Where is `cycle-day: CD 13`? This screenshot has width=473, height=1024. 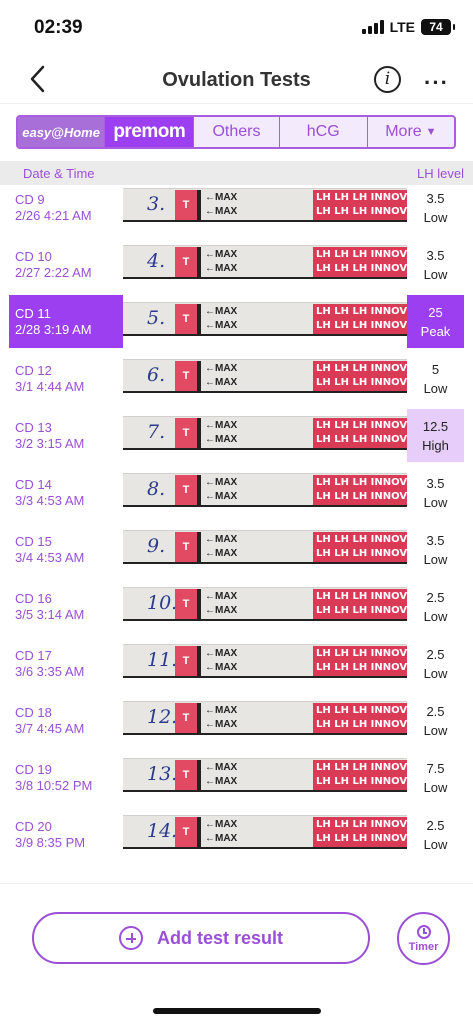
cycle-day: CD 13 is located at coordinates (33, 427).